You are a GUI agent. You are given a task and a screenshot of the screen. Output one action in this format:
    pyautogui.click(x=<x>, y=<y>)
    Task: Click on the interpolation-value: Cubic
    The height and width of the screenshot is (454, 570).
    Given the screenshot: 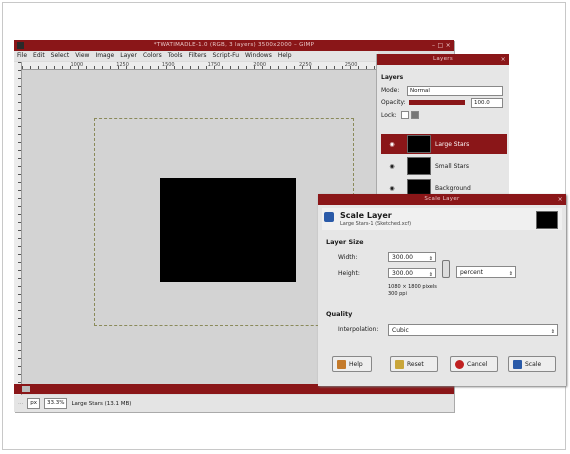 What is the action you would take?
    pyautogui.click(x=400, y=330)
    